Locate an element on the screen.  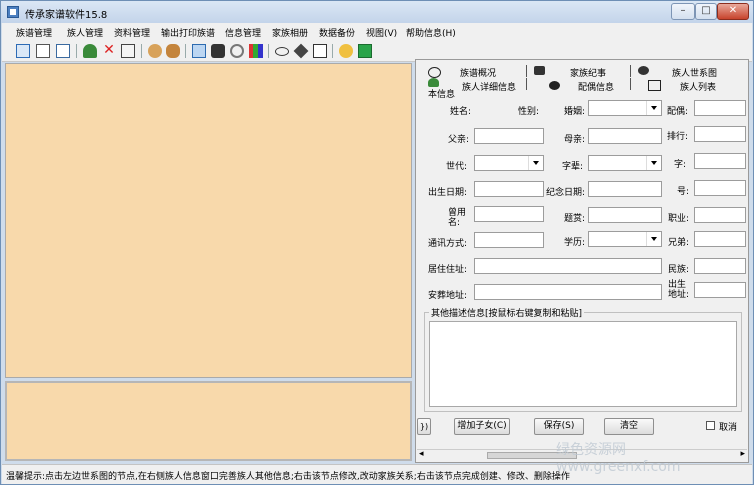
menu-backup: 数据备份 is located at coordinates (337, 32).